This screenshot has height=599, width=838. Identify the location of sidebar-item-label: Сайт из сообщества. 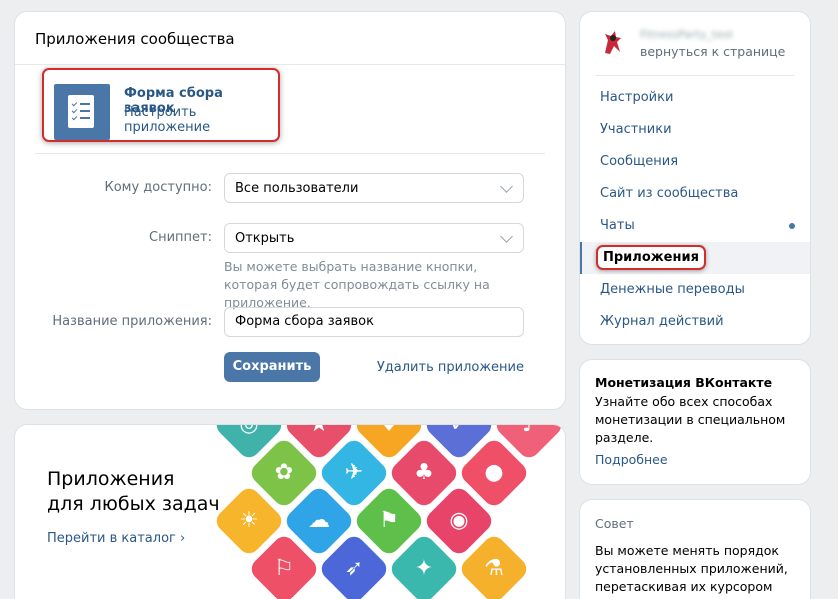
(669, 193).